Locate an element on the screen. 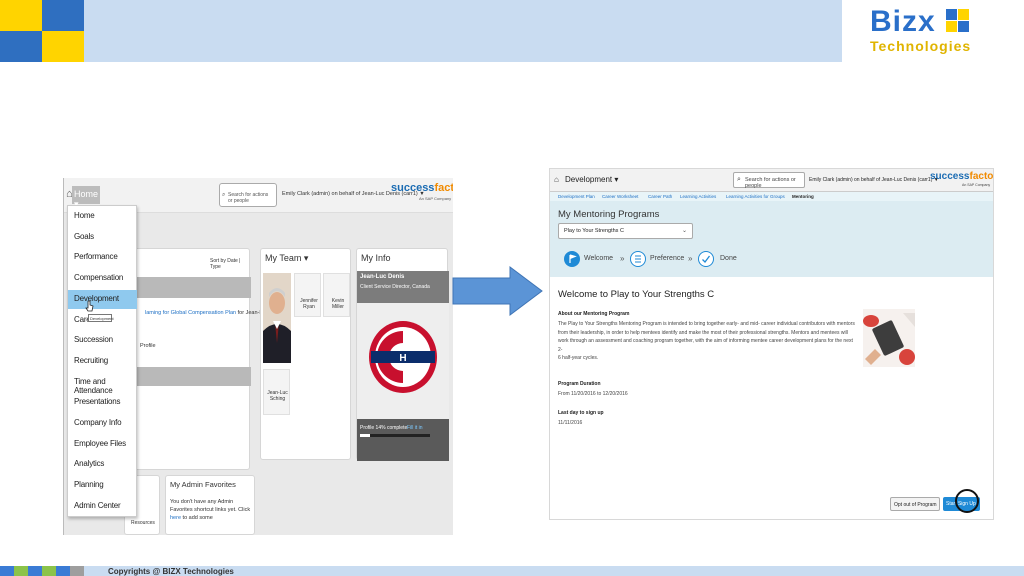  team-logo-image: H is located at coordinates (403, 361).